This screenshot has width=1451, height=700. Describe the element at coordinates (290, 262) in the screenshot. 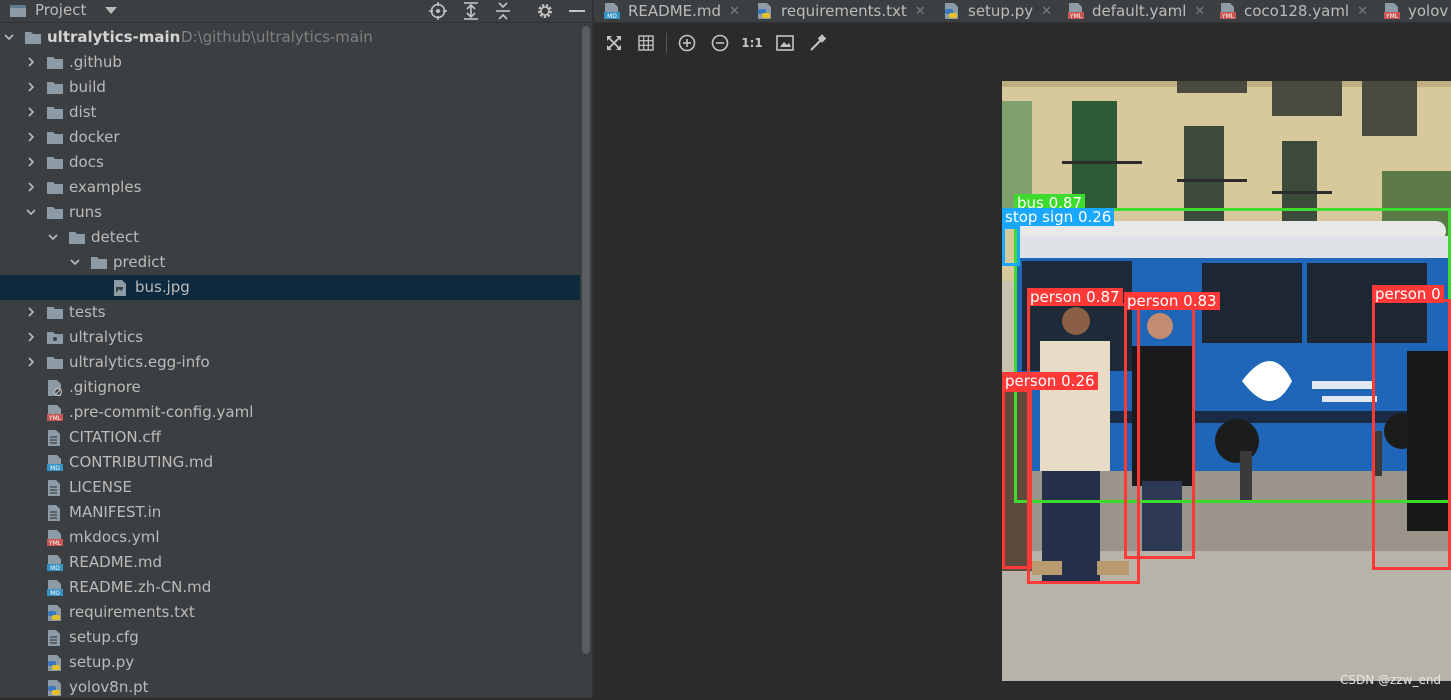

I see `tree-item-predict: predict` at that location.